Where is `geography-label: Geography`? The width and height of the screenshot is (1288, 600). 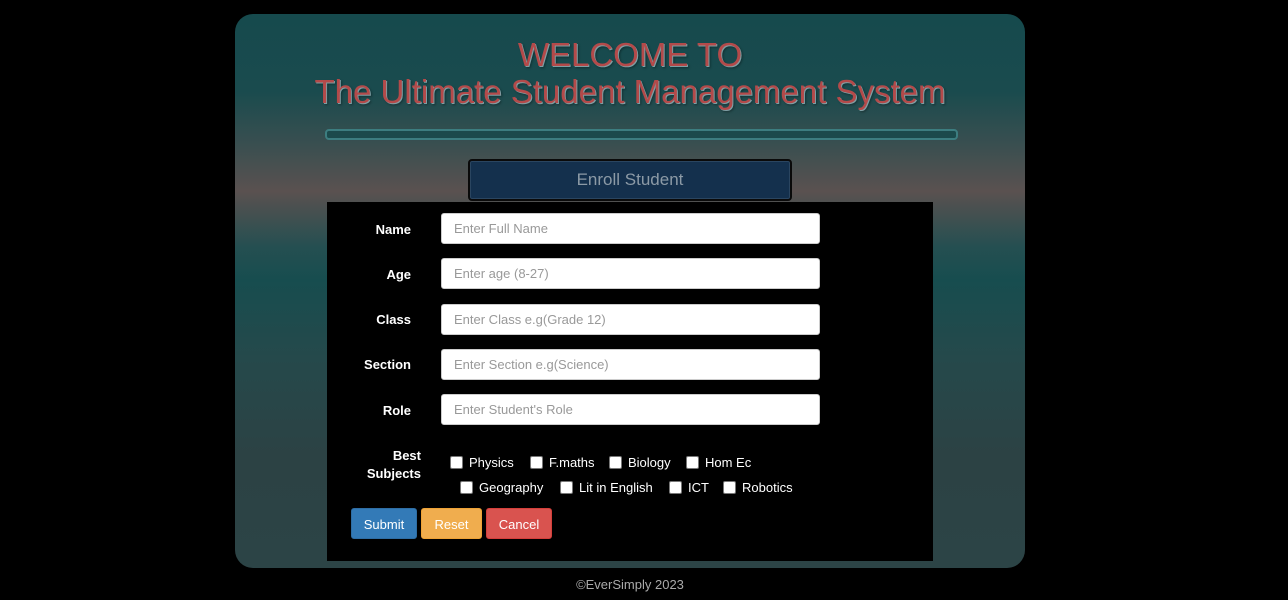 geography-label: Geography is located at coordinates (511, 487).